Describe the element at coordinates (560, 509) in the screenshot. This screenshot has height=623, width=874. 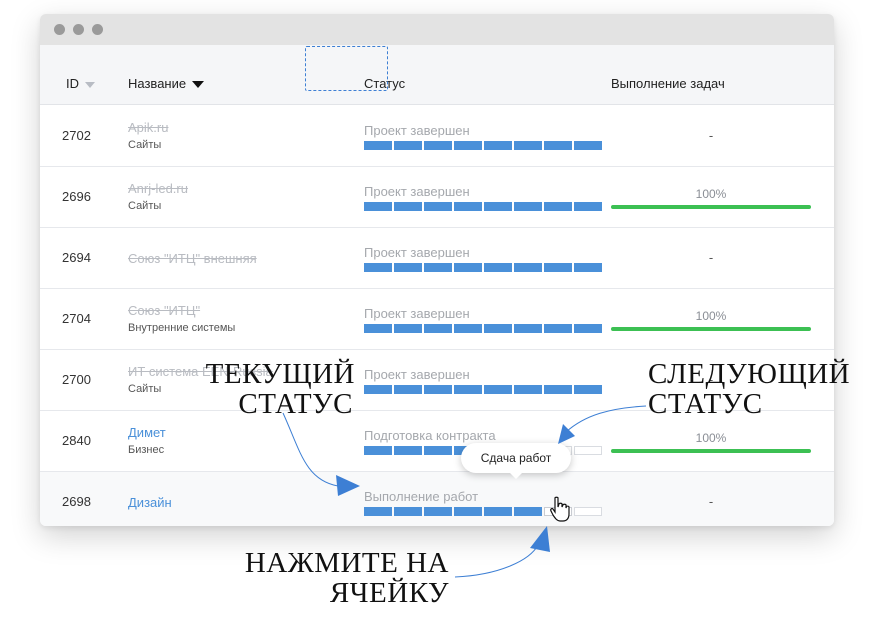
I see `hand-pointer-icon` at that location.